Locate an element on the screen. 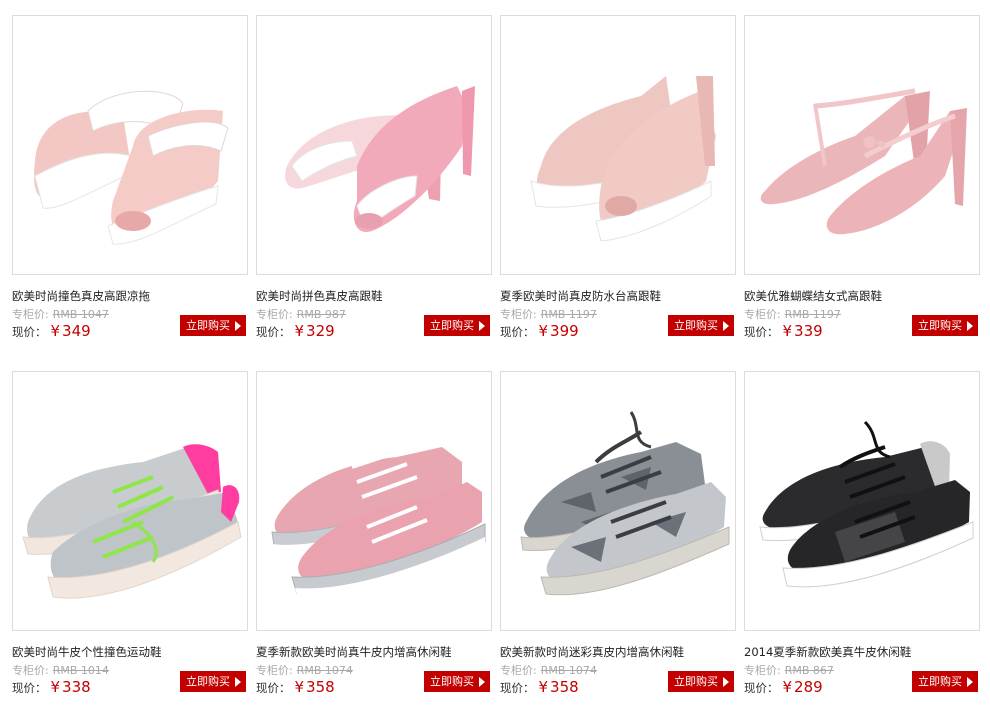 This screenshot has width=990, height=716. product-title: 夏季欧美时尚真皮防水台高跟鞋 is located at coordinates (618, 296).